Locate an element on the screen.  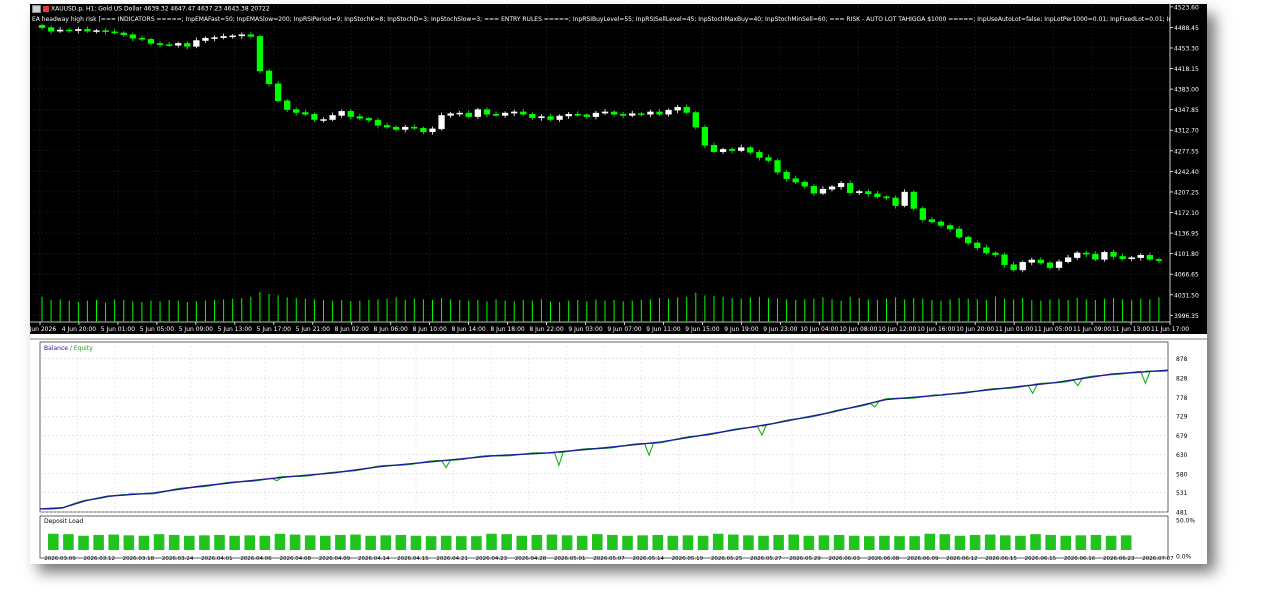
deposit-date-label: 2026.05.01 is located at coordinates (570, 559).